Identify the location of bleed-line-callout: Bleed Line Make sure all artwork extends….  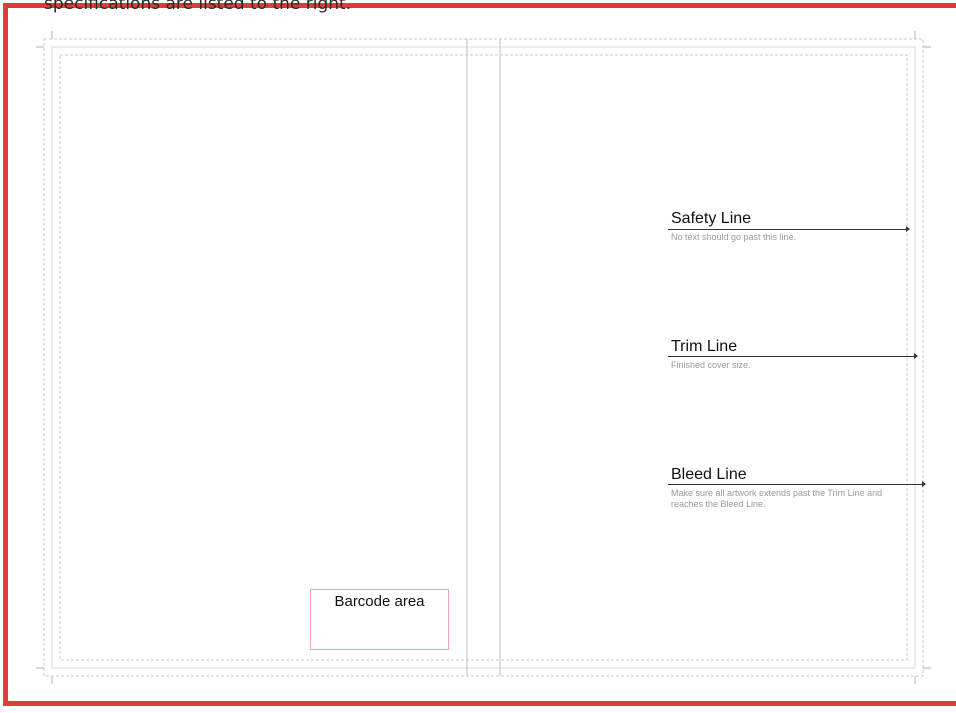
(791, 487).